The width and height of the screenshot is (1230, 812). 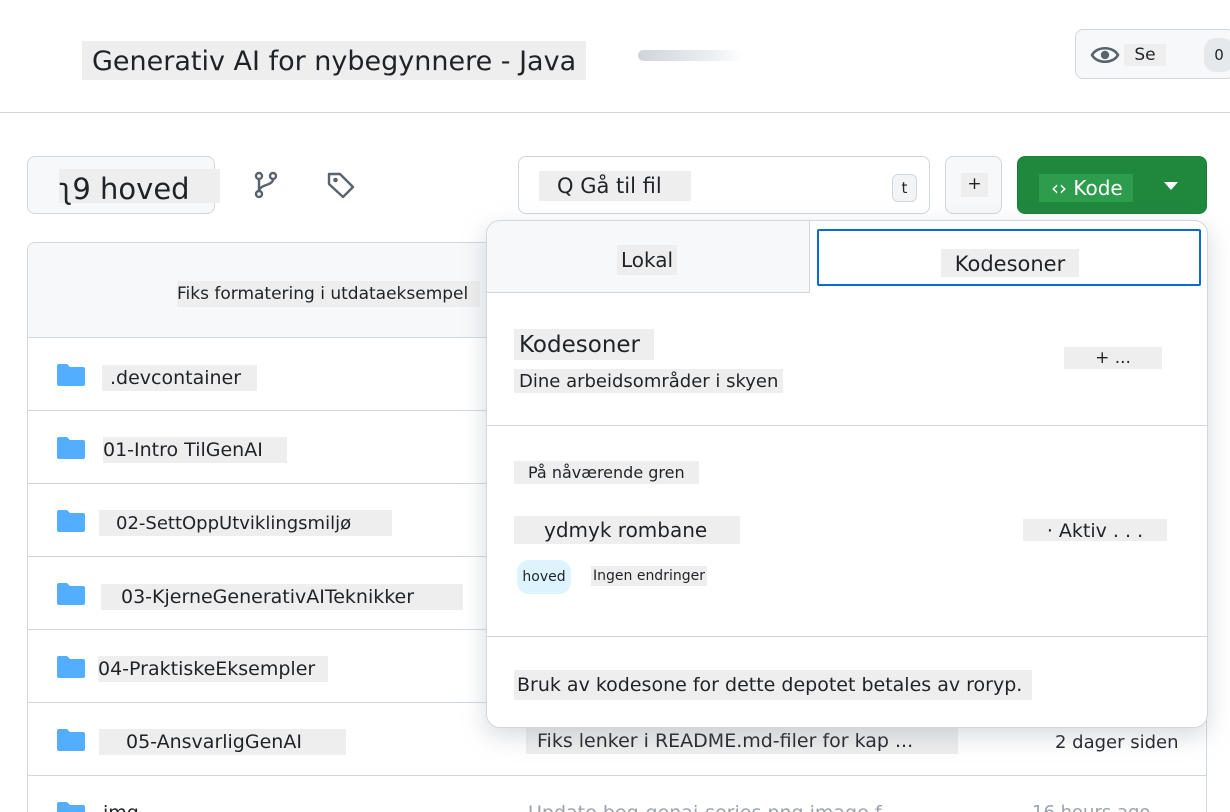 What do you see at coordinates (121, 806) in the screenshot?
I see `file-name: img` at bounding box center [121, 806].